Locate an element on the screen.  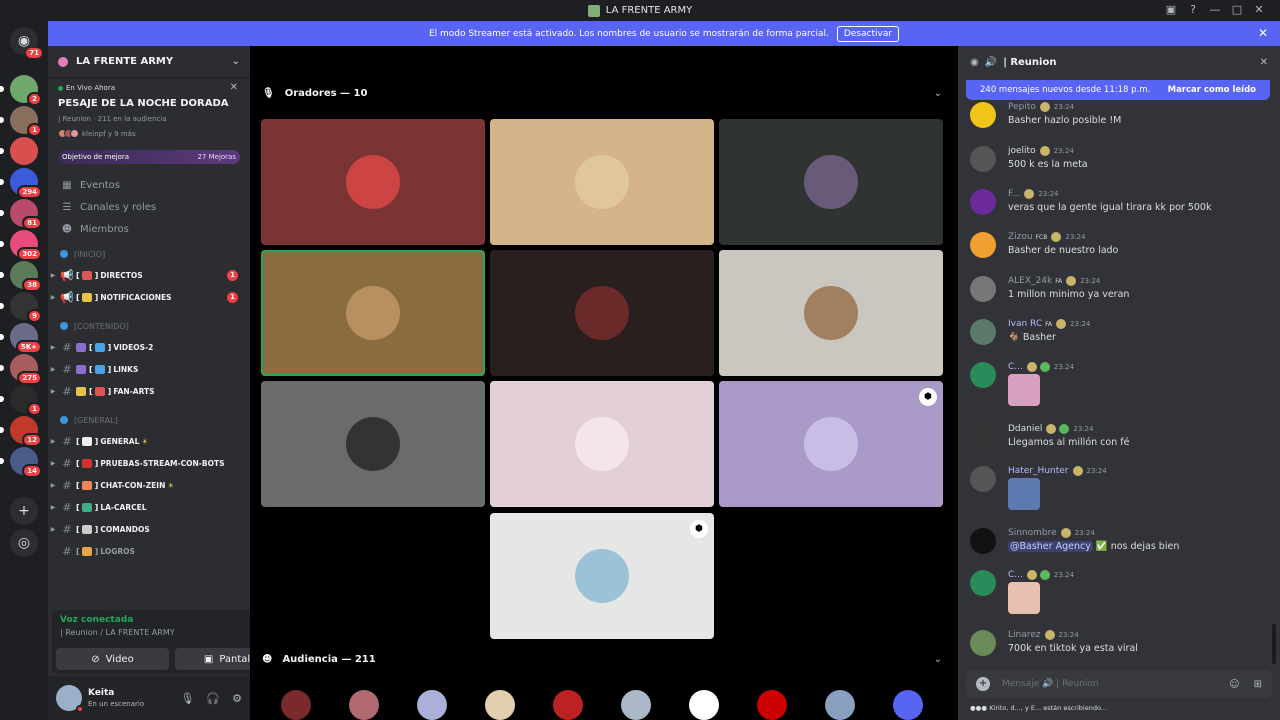
video-button: ⊘ Video is located at coordinates (112, 659).